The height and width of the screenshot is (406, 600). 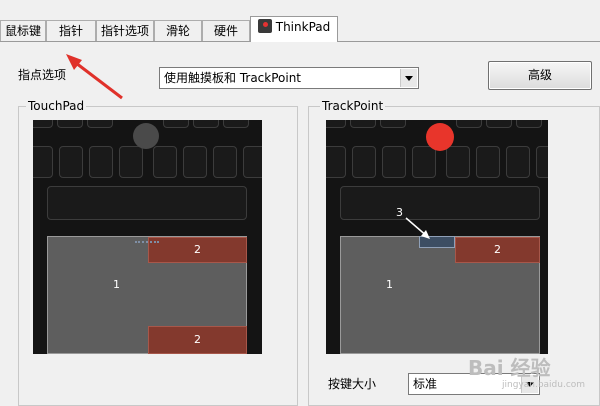 I want to click on tab-thinkpad: ThinkPad, so click(x=294, y=29).